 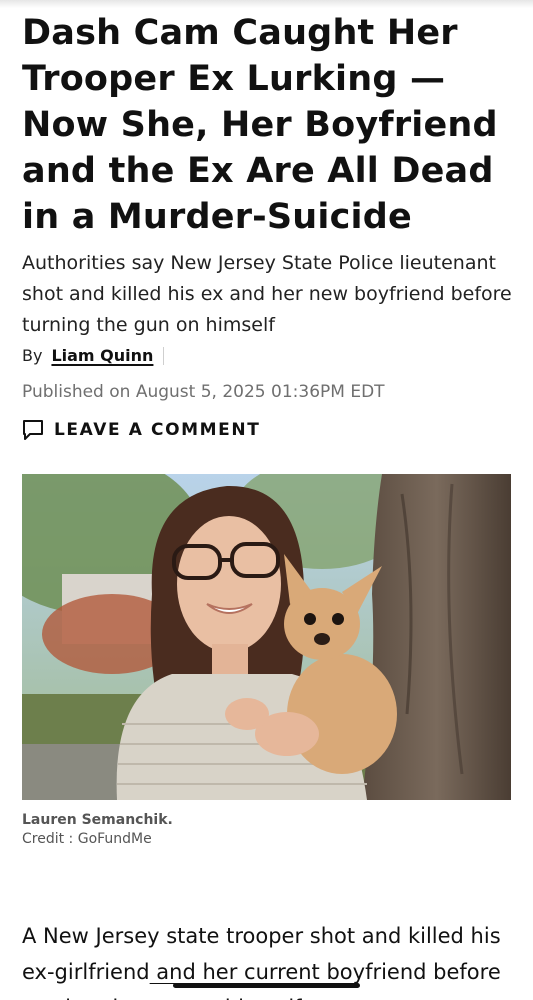 I want to click on speech-bubble-icon, so click(x=33, y=430).